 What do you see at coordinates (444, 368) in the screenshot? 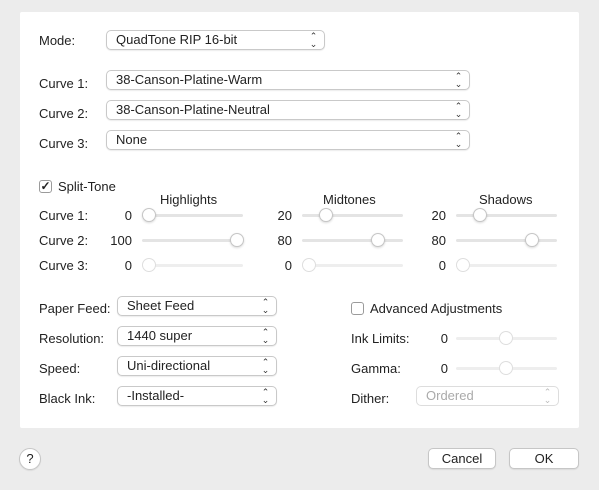
I see `gamma-value: 0` at bounding box center [444, 368].